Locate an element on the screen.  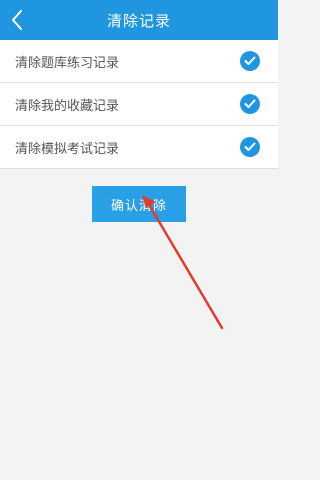
red-arrow-annotation is located at coordinates (183, 262).